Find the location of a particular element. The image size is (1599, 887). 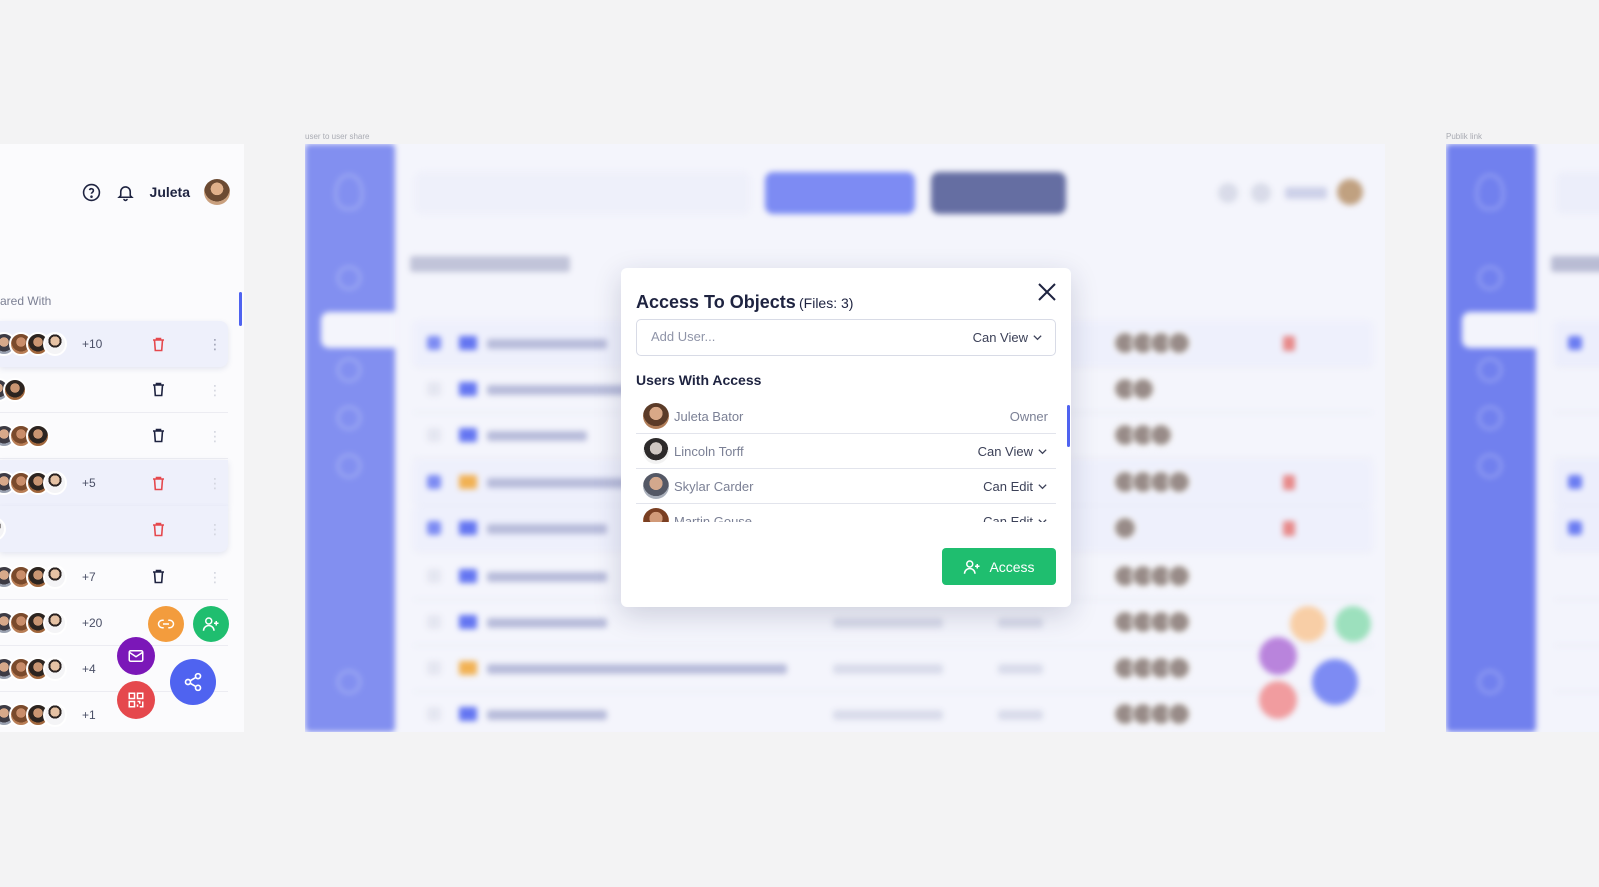

add-user-field: Can View is located at coordinates (846, 337).